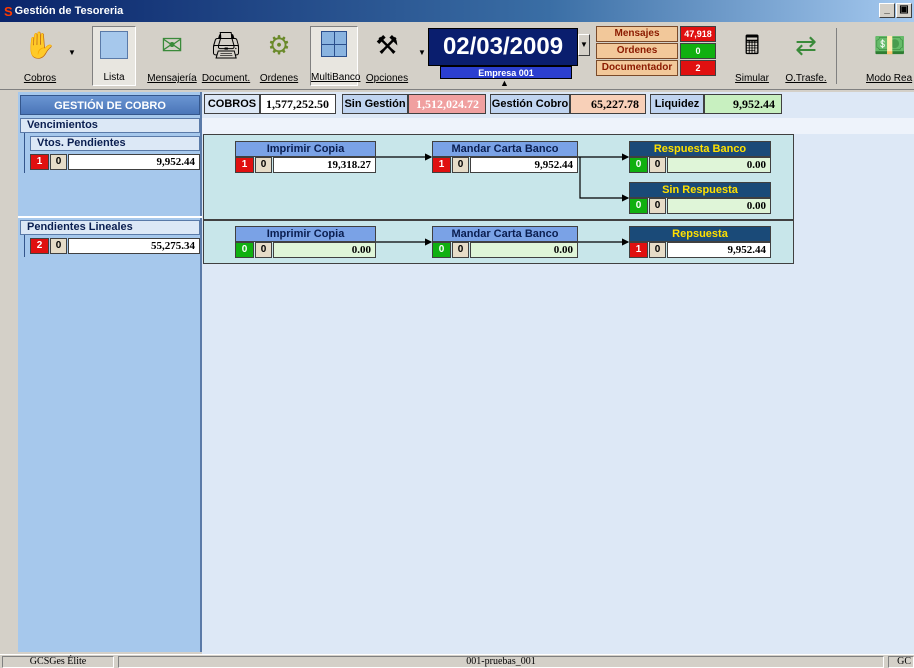 This screenshot has height=668, width=914. Describe the element at coordinates (447, 104) in the screenshot. I see `sin-gestion-value: 1,512,024.72` at that location.